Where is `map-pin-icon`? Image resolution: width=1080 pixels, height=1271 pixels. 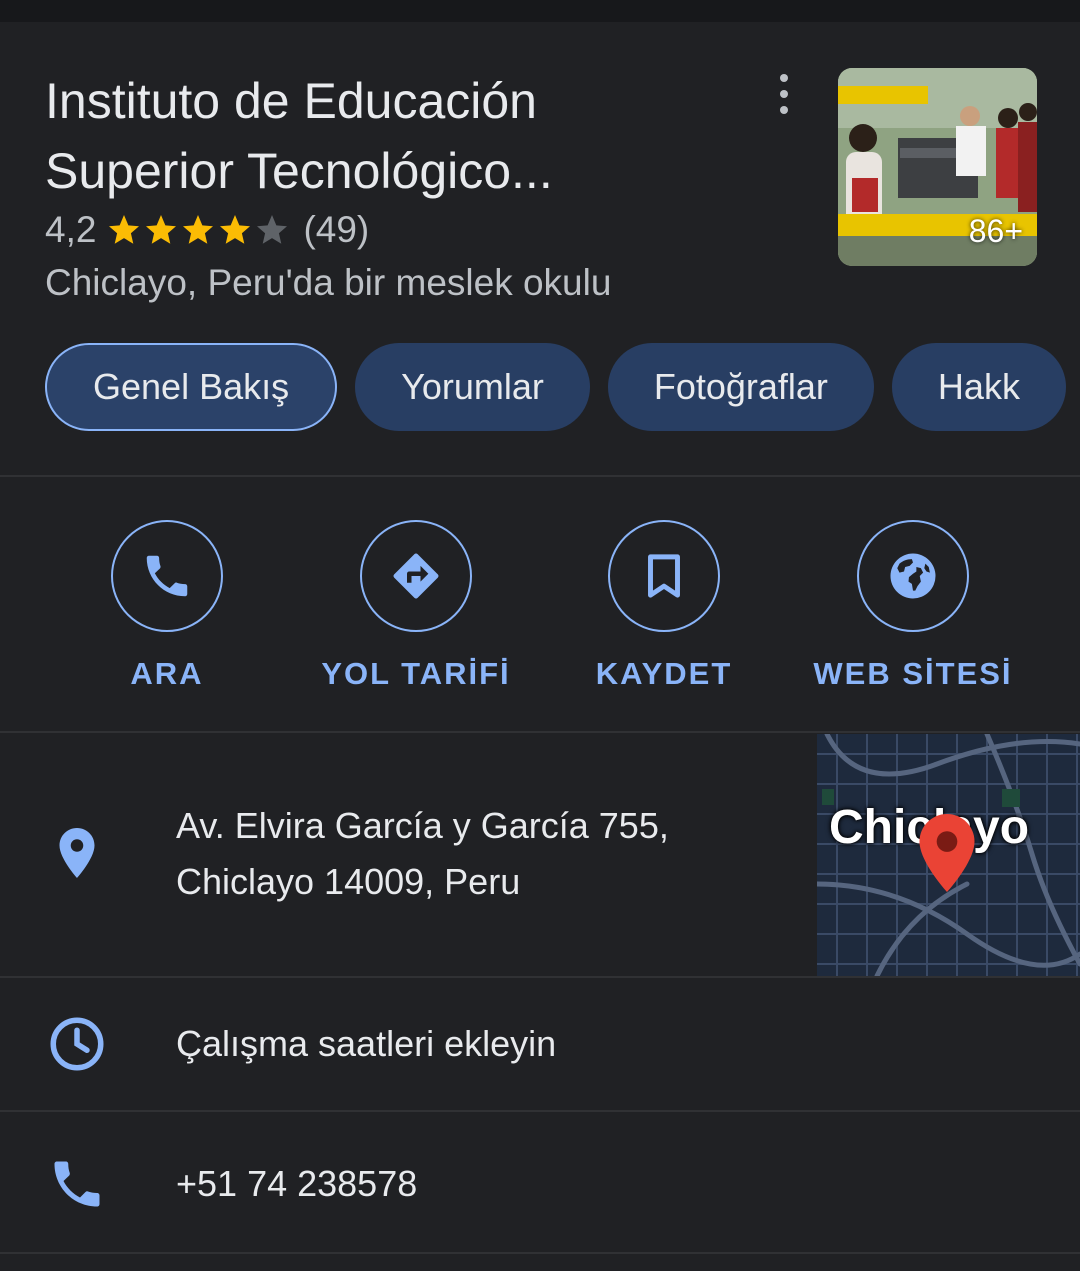 map-pin-icon is located at coordinates (947, 853).